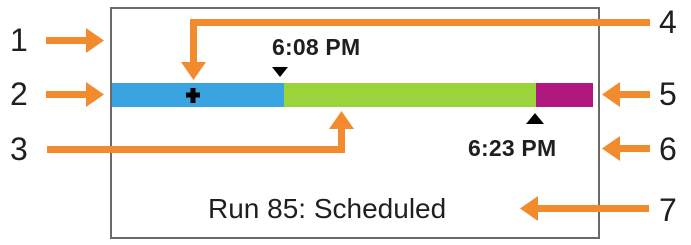  Describe the element at coordinates (316, 47) in the screenshot. I see `start-time-label: 6:08 PM` at that location.